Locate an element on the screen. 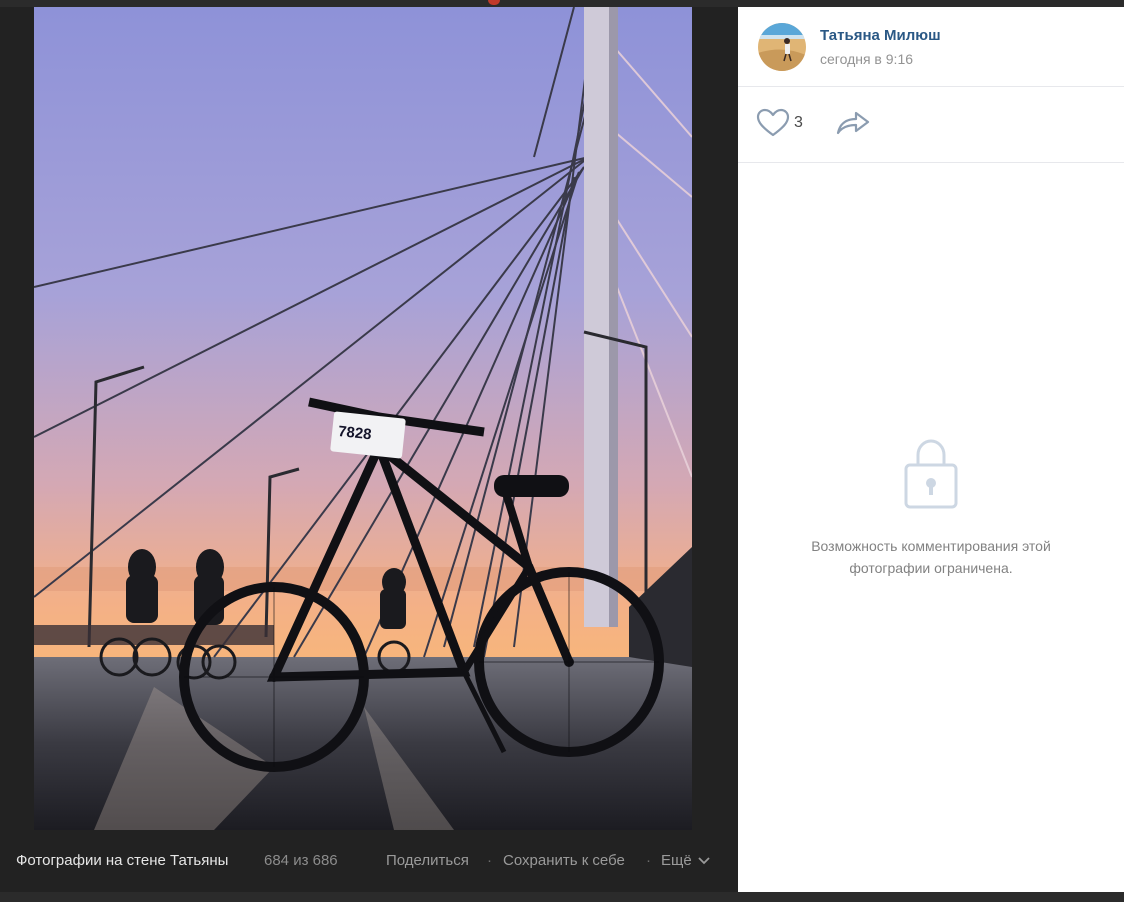 This screenshot has height=902, width=1124. heart-icon is located at coordinates (773, 123).